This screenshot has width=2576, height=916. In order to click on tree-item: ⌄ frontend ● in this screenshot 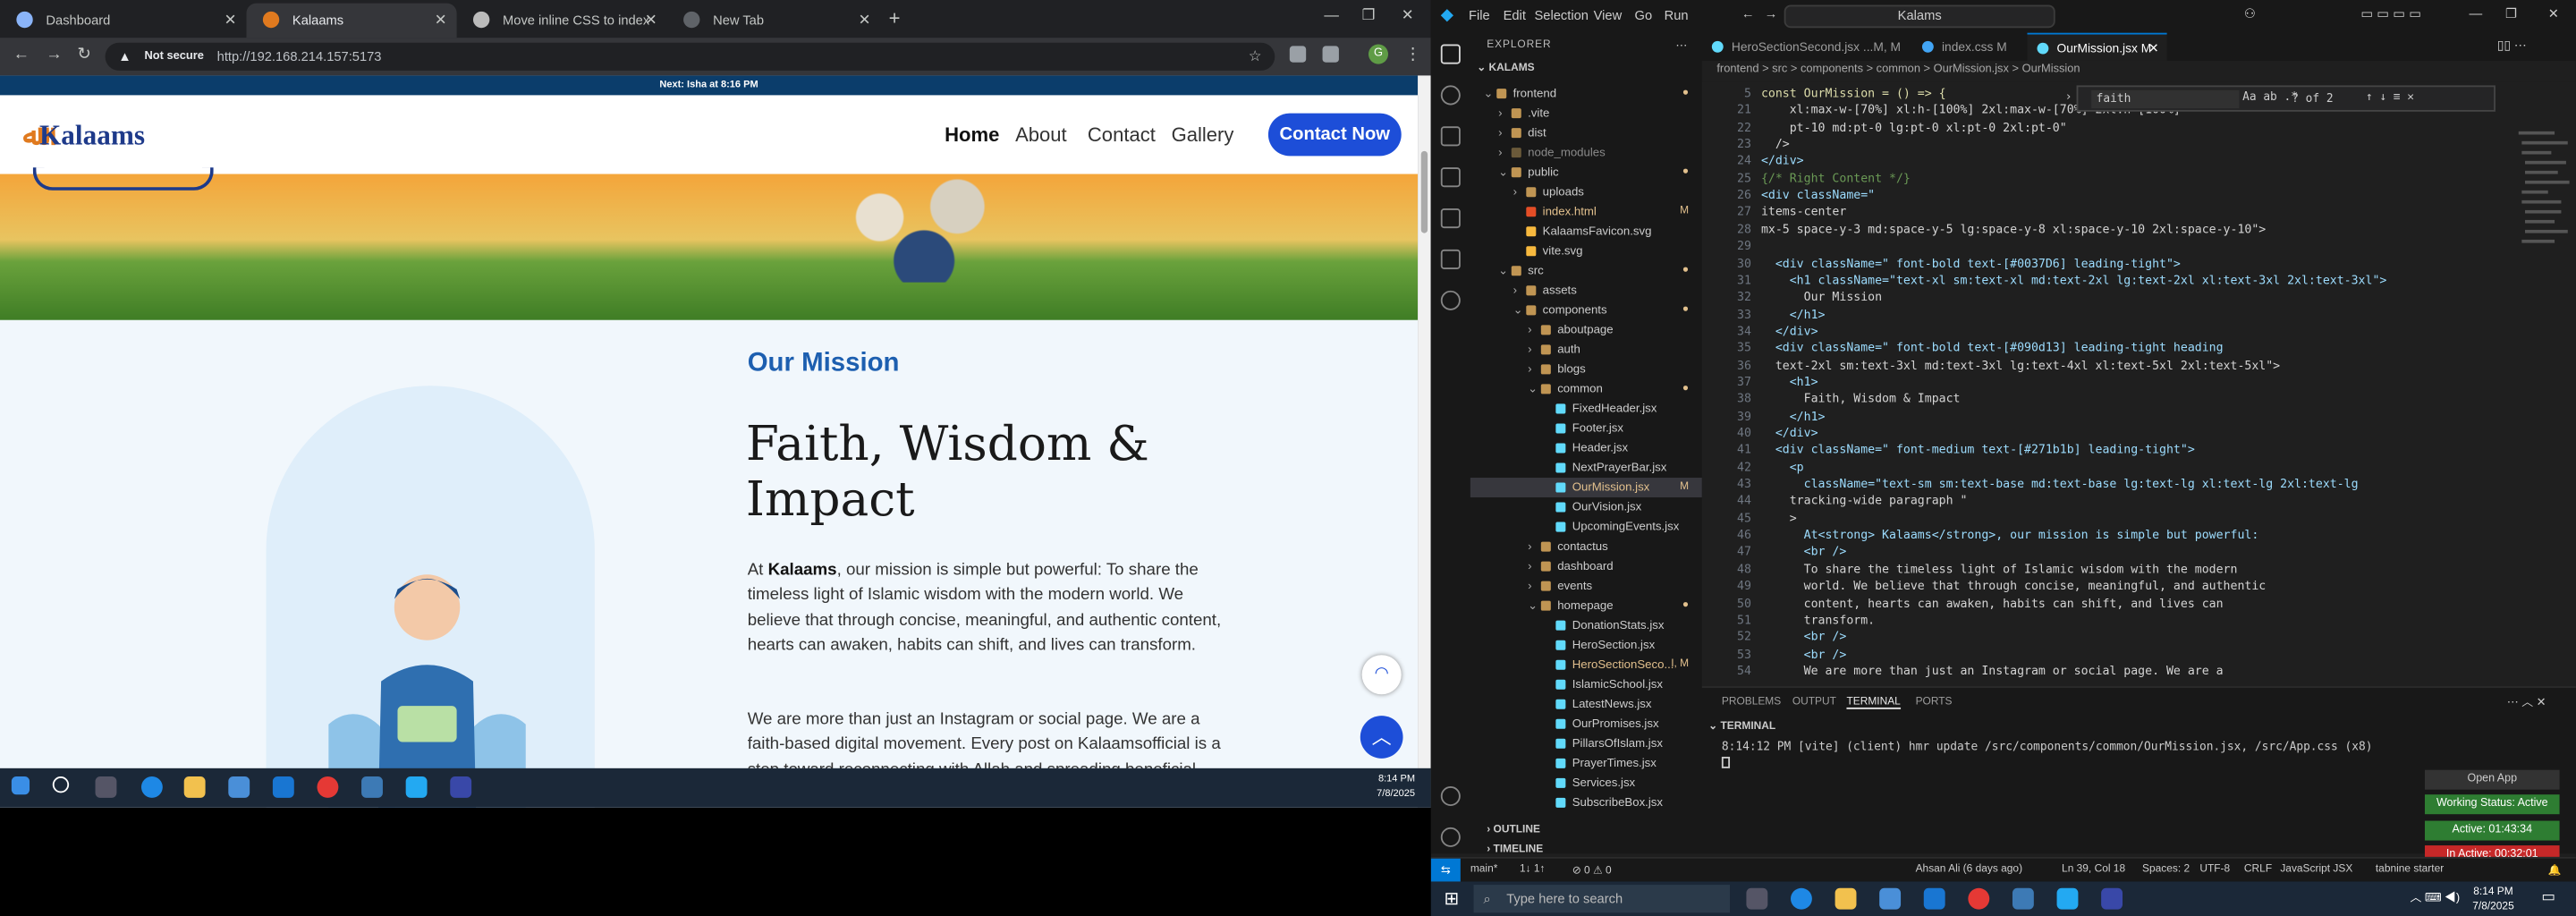, I will do `click(1586, 94)`.